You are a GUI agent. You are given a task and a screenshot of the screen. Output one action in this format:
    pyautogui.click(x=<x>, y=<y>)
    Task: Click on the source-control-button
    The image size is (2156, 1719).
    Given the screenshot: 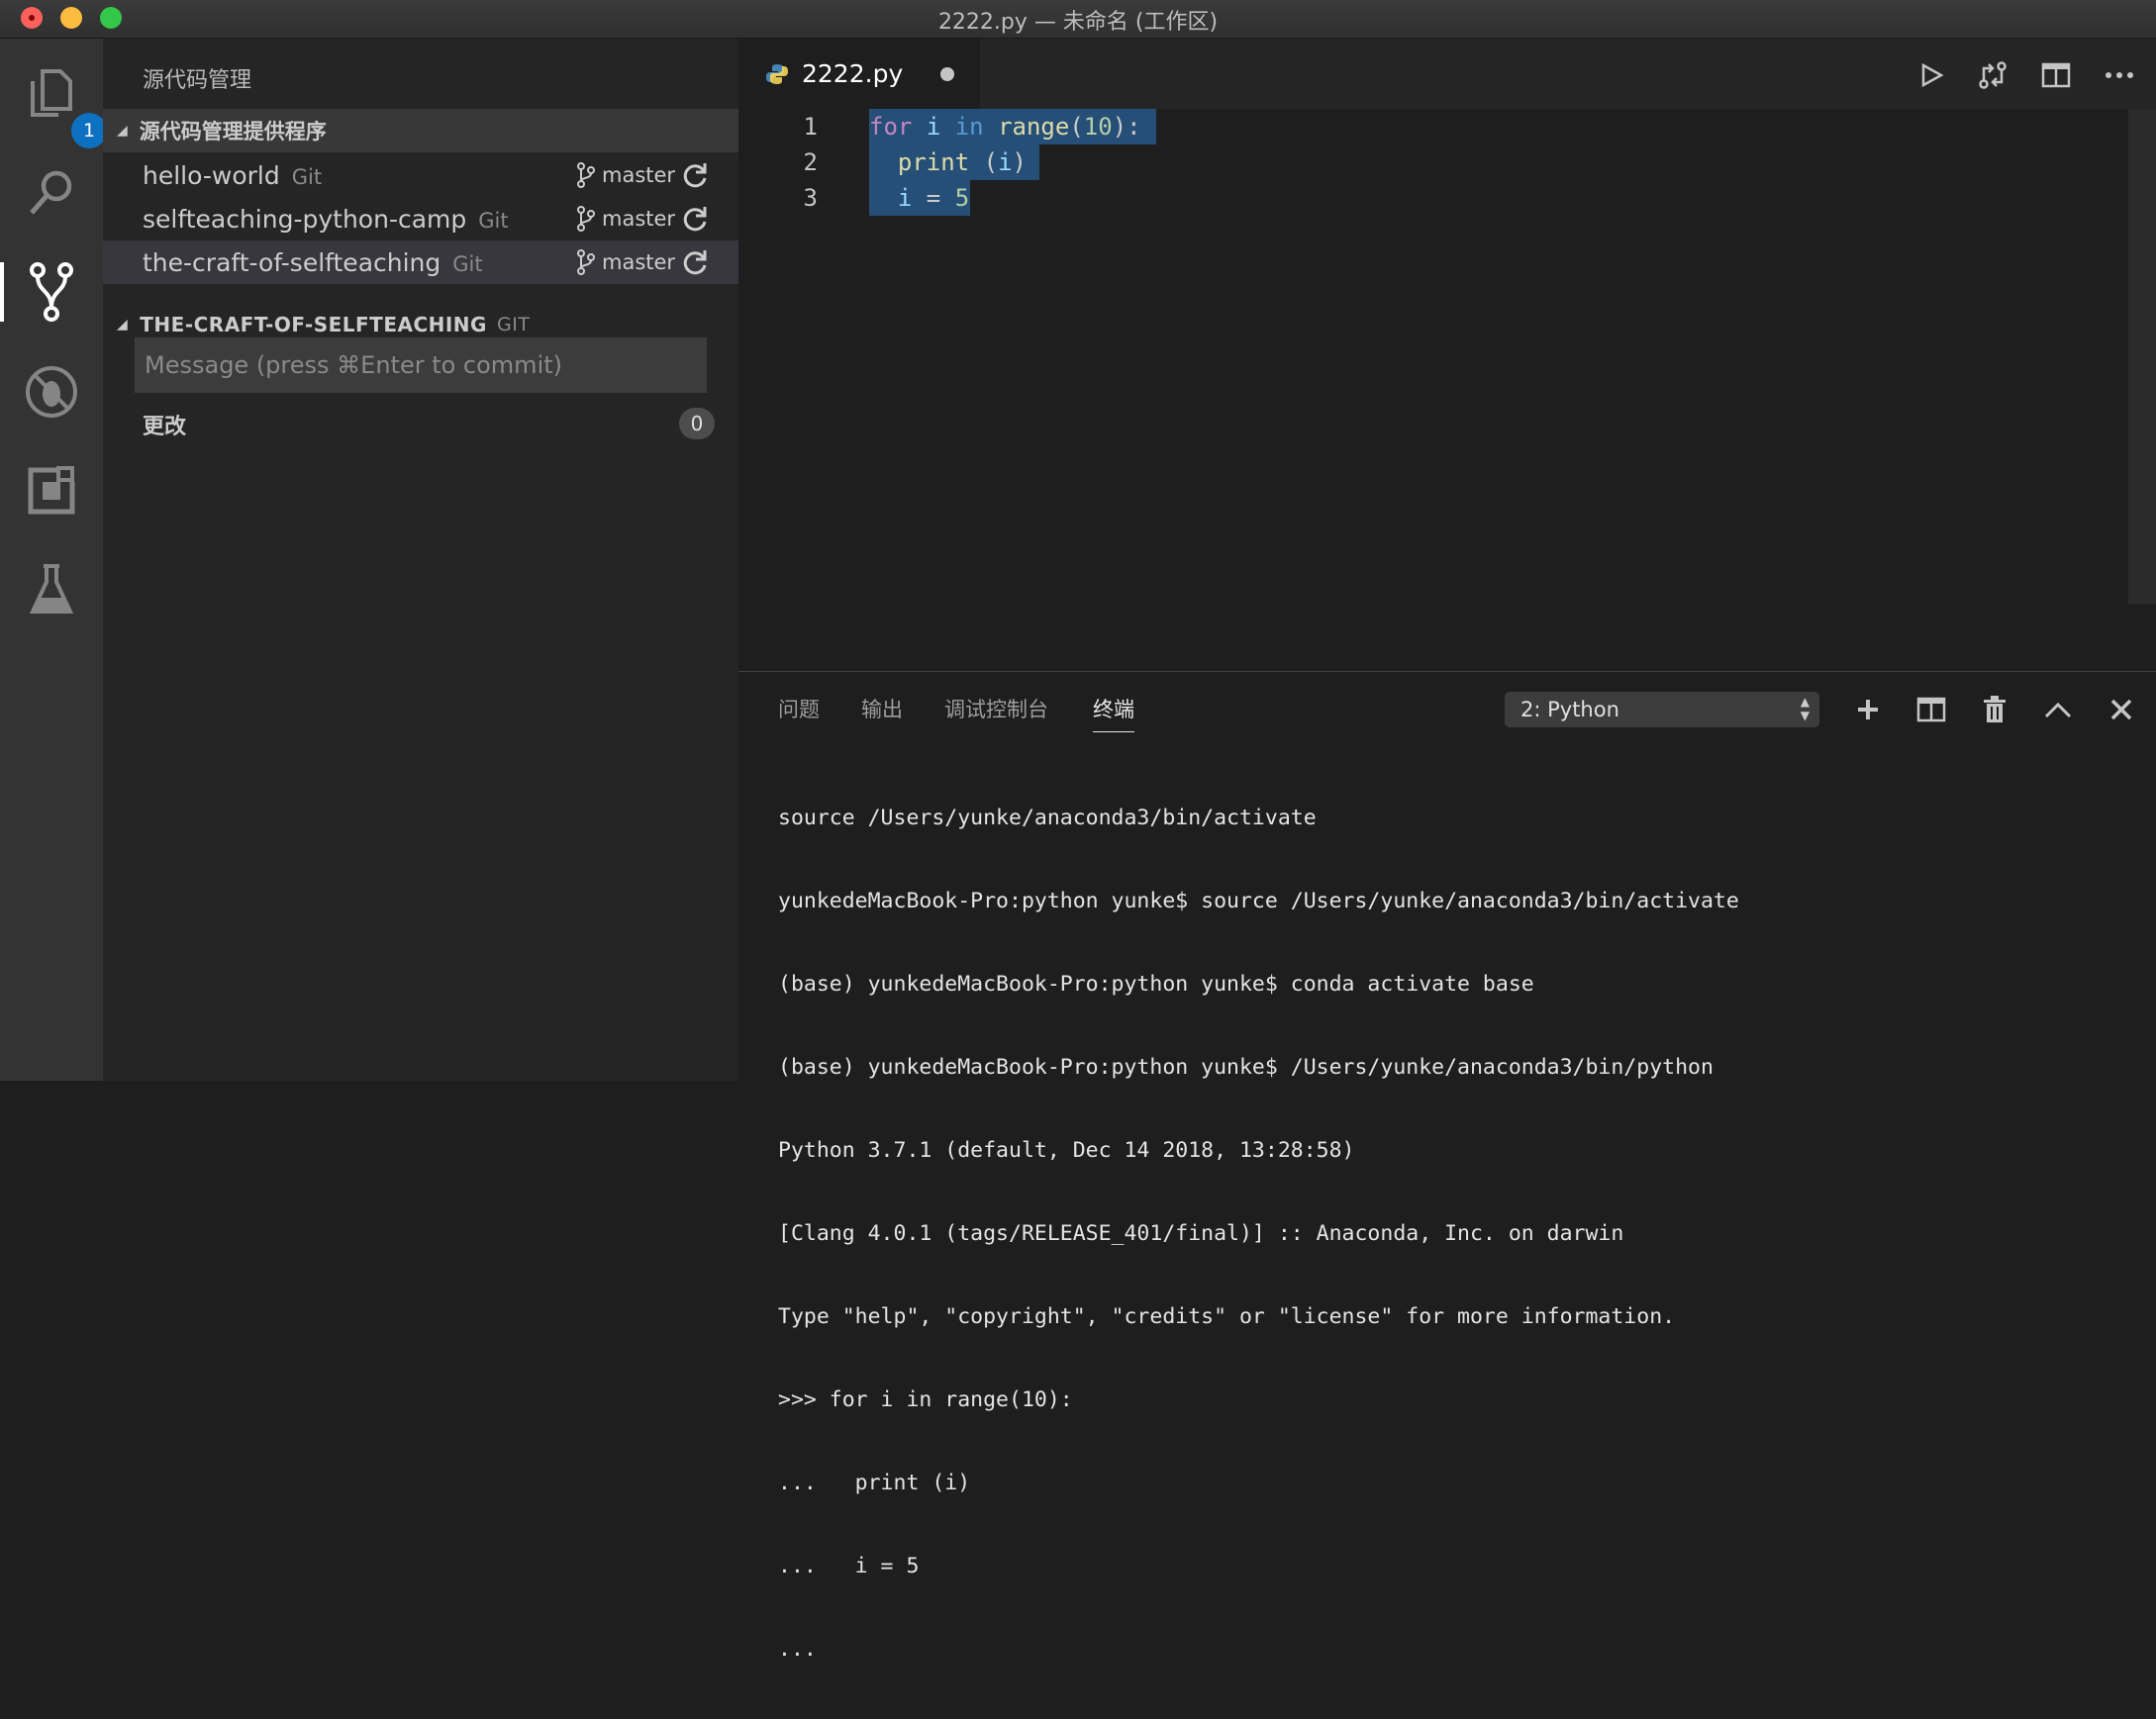 What is the action you would take?
    pyautogui.click(x=51, y=292)
    